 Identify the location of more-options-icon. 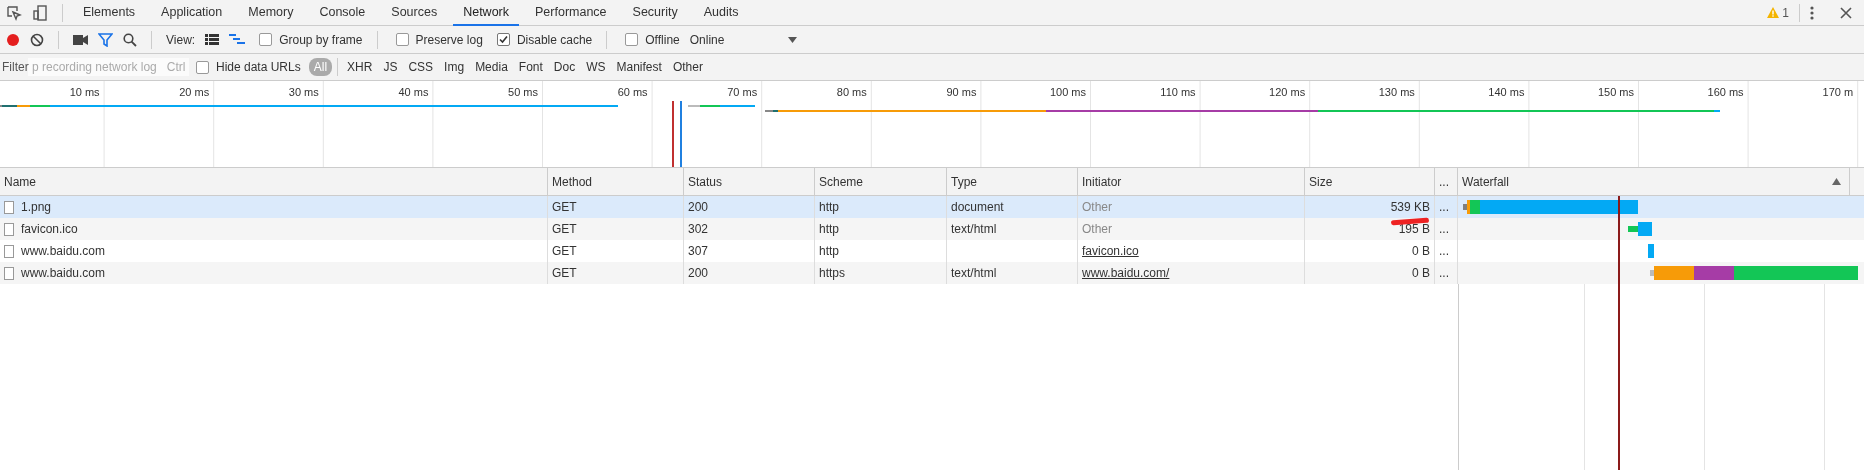
(1812, 12).